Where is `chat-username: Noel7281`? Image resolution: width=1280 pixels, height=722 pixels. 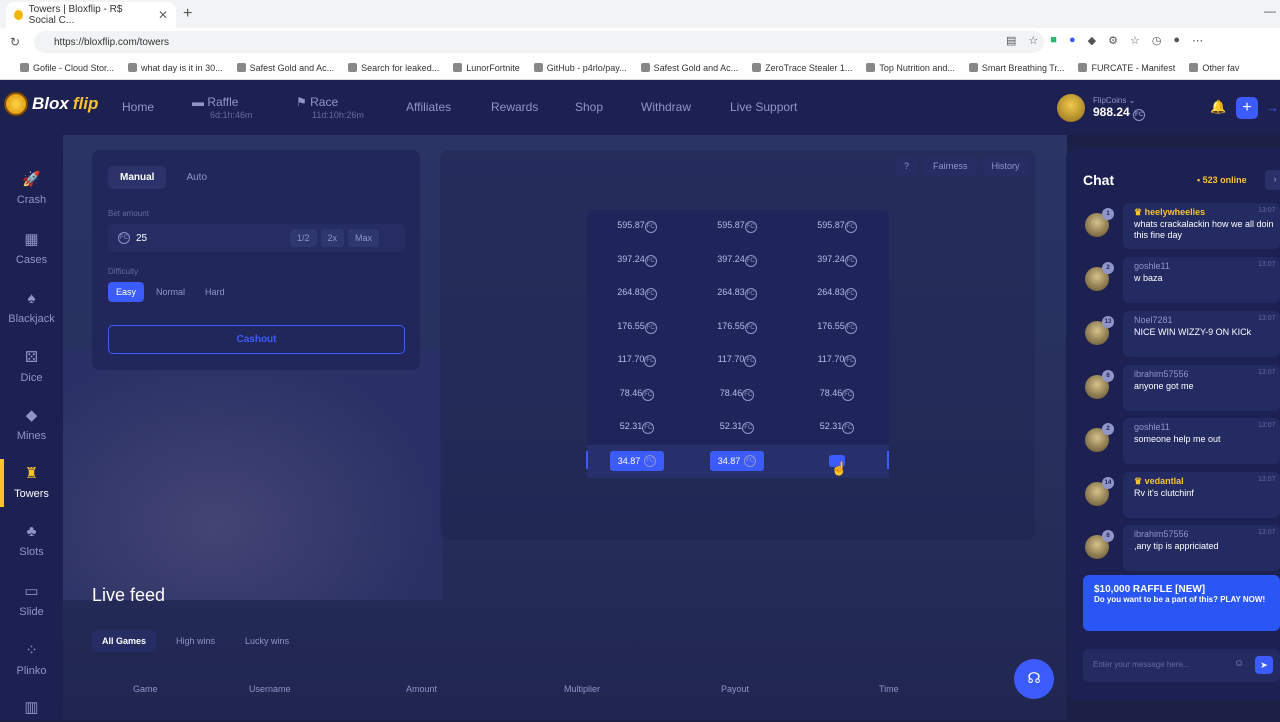
chat-username: Noel7281 is located at coordinates (1153, 320).